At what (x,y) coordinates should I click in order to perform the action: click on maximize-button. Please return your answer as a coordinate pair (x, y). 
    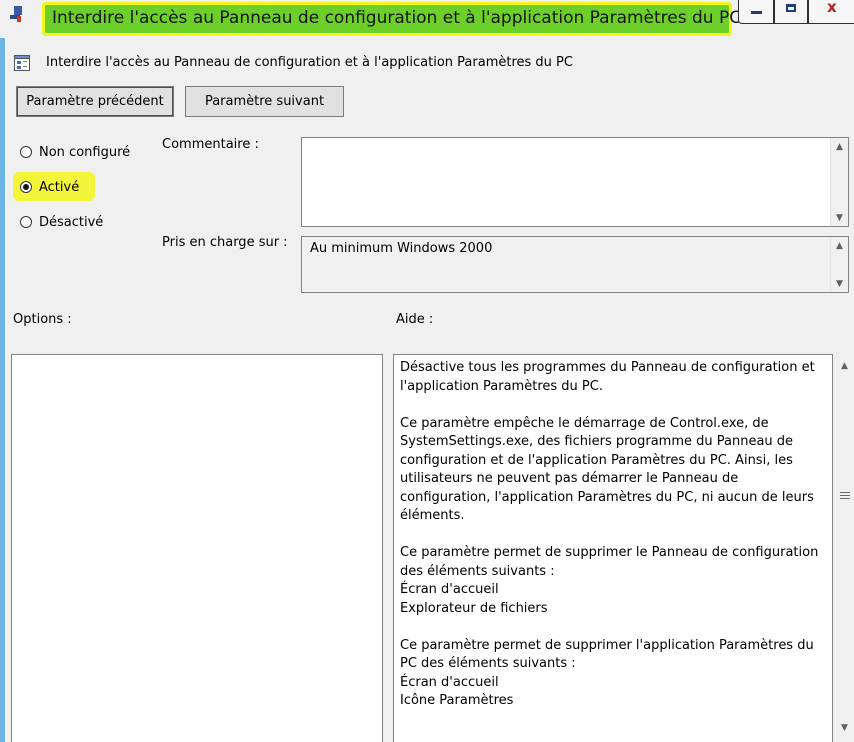
    Looking at the image, I should click on (791, 12).